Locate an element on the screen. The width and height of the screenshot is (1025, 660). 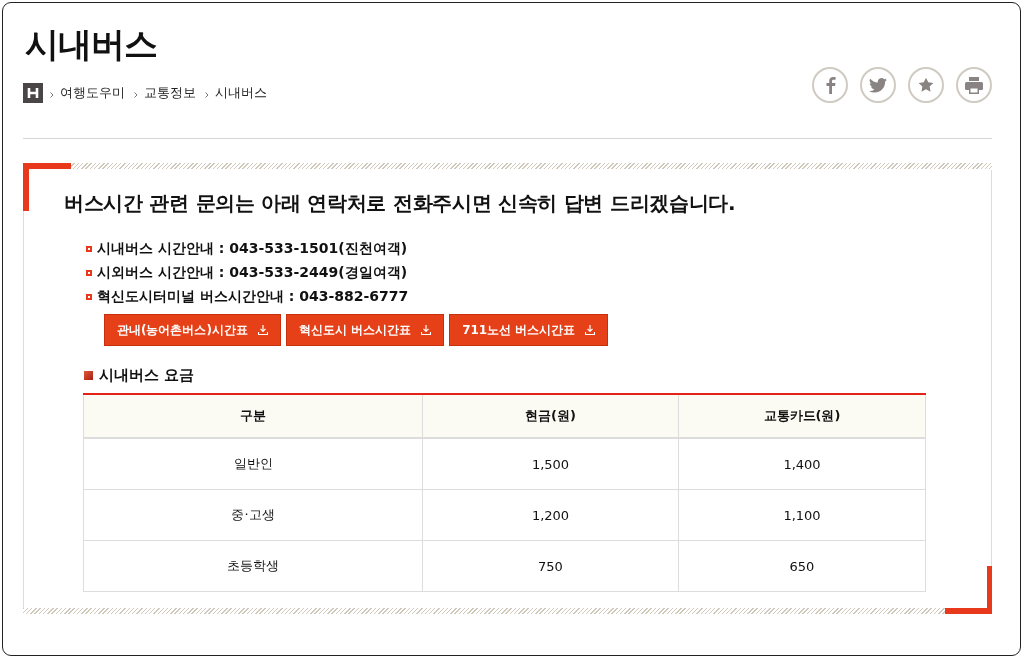
column-header: 교통카드(원) is located at coordinates (802, 416).